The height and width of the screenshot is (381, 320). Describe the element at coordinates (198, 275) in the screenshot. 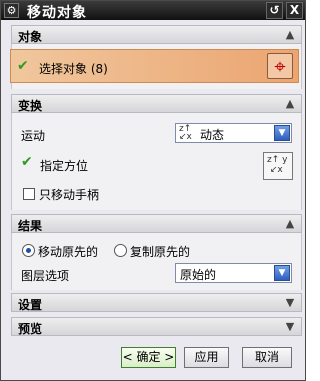

I see `layer-option-value: 原始的` at that location.